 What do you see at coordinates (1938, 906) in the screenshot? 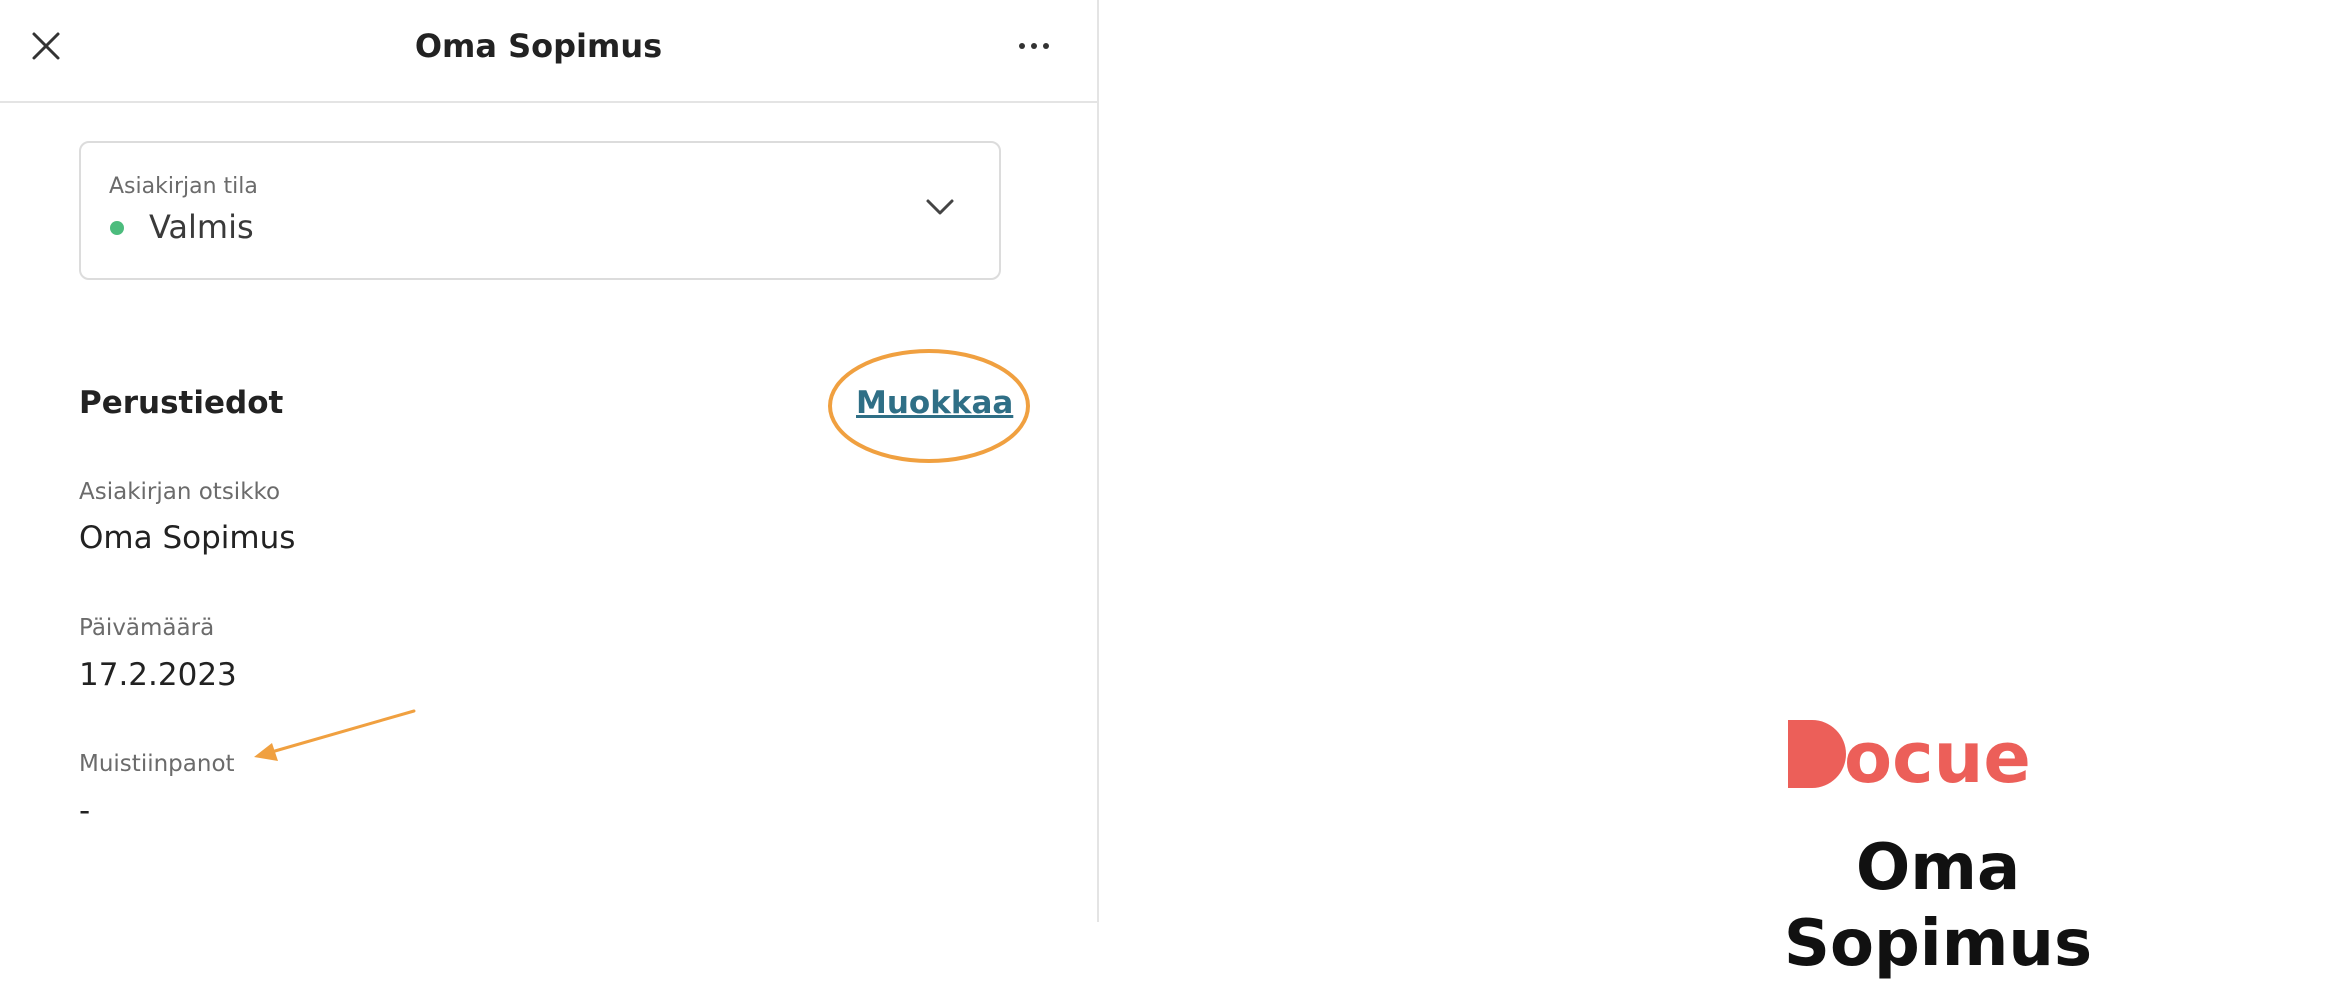
I see `preview-document-title: Oma Sopimus` at bounding box center [1938, 906].